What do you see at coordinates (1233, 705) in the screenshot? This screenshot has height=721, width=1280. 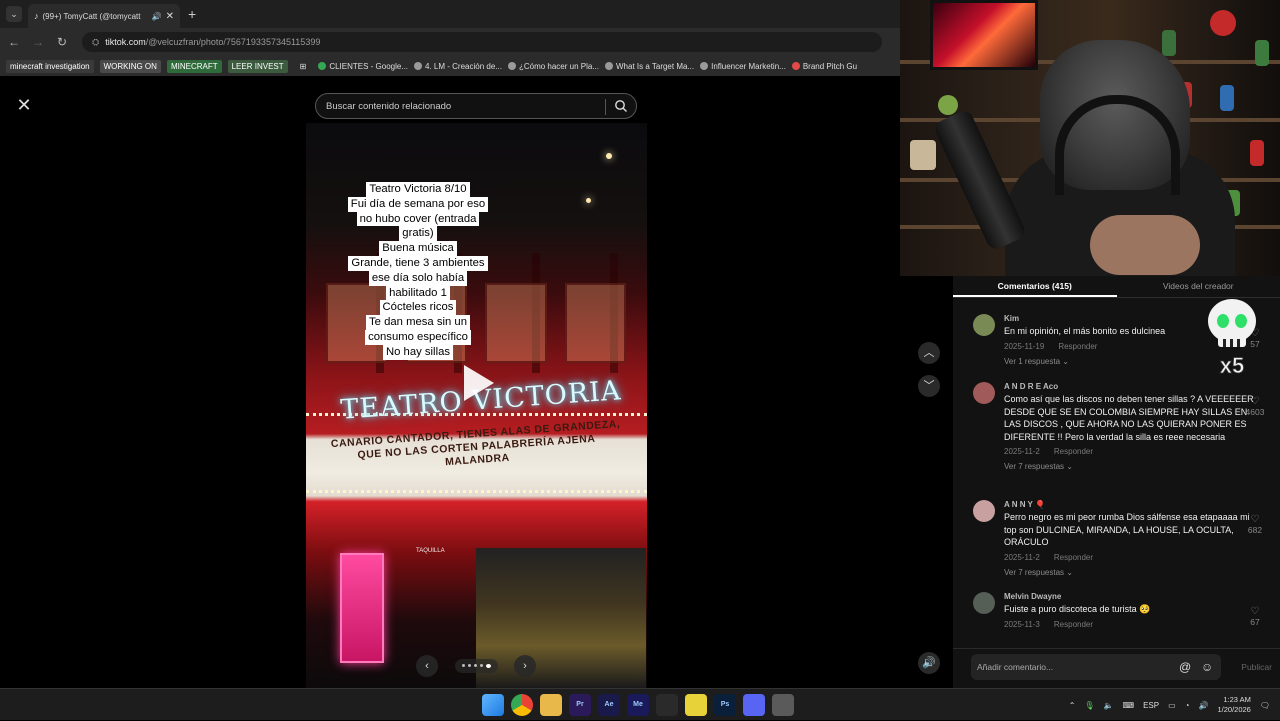 I see `clock: 1:23 AM 1/20/2026` at bounding box center [1233, 705].